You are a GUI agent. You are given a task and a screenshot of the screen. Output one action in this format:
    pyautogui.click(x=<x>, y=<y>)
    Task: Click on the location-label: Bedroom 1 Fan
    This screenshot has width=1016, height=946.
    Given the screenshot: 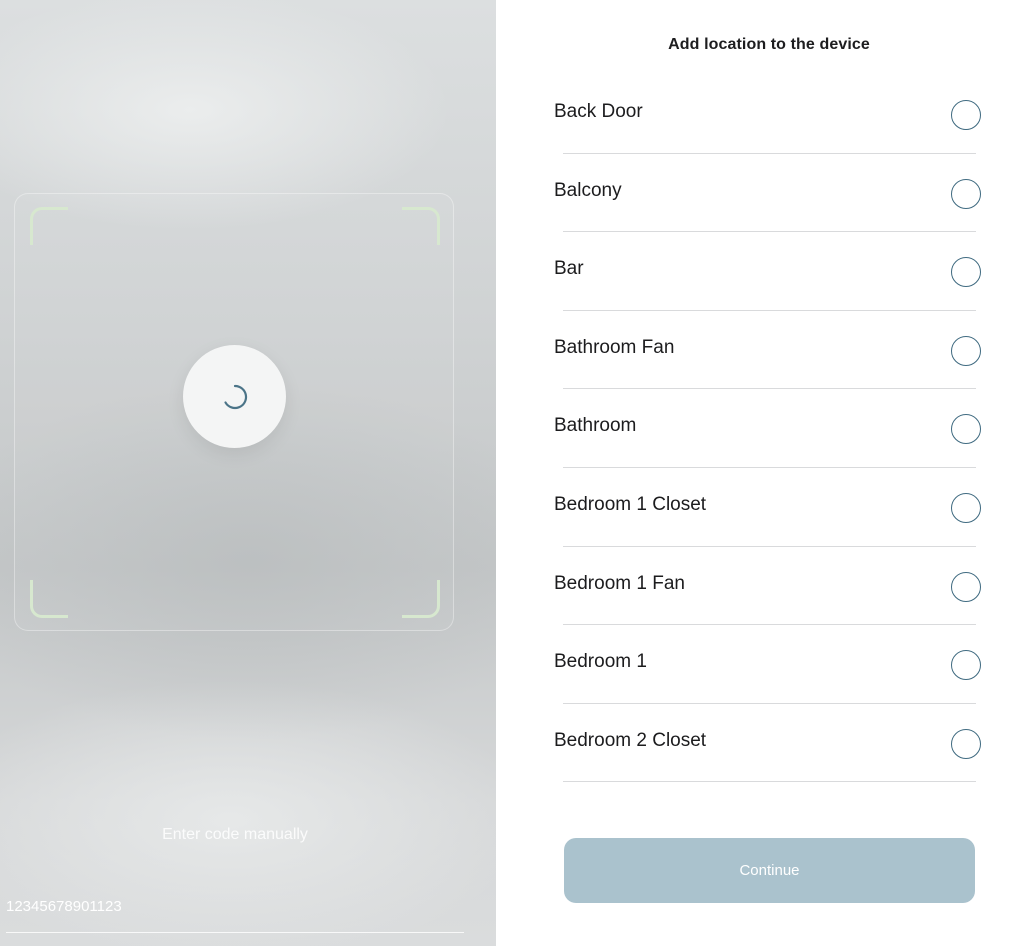 What is the action you would take?
    pyautogui.click(x=619, y=583)
    